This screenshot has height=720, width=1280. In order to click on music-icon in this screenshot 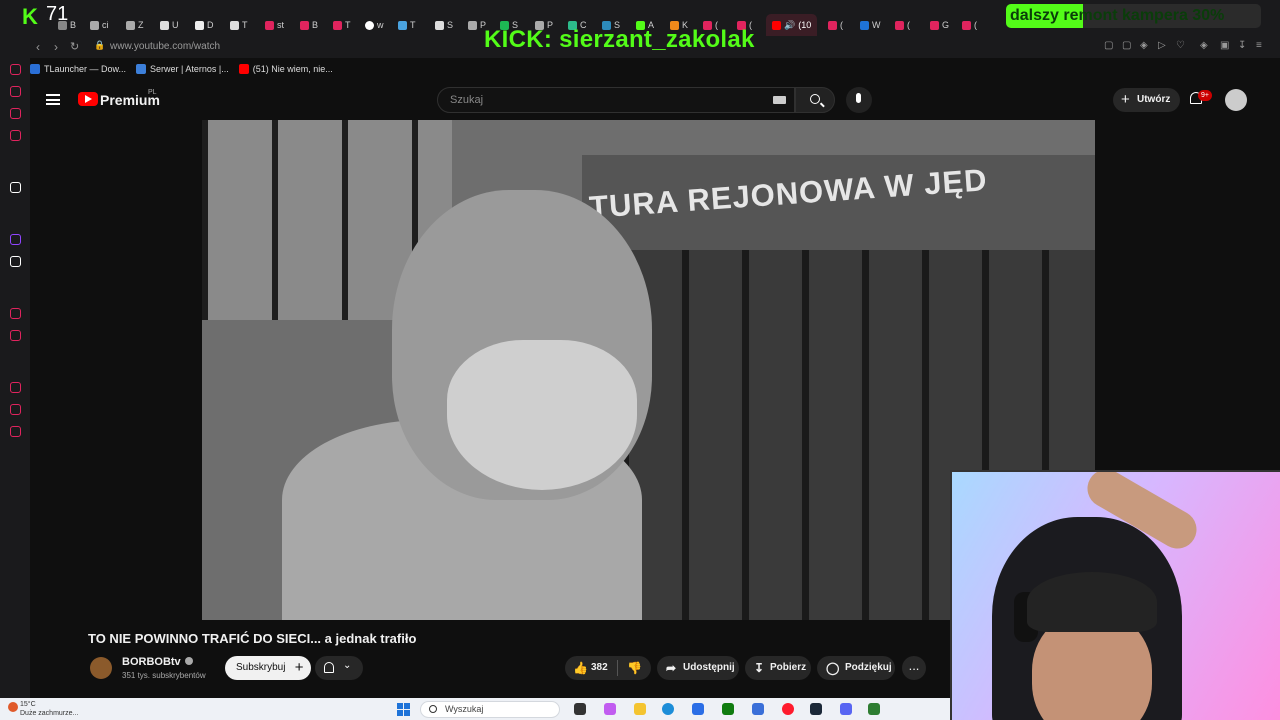, I will do `click(15, 135)`.